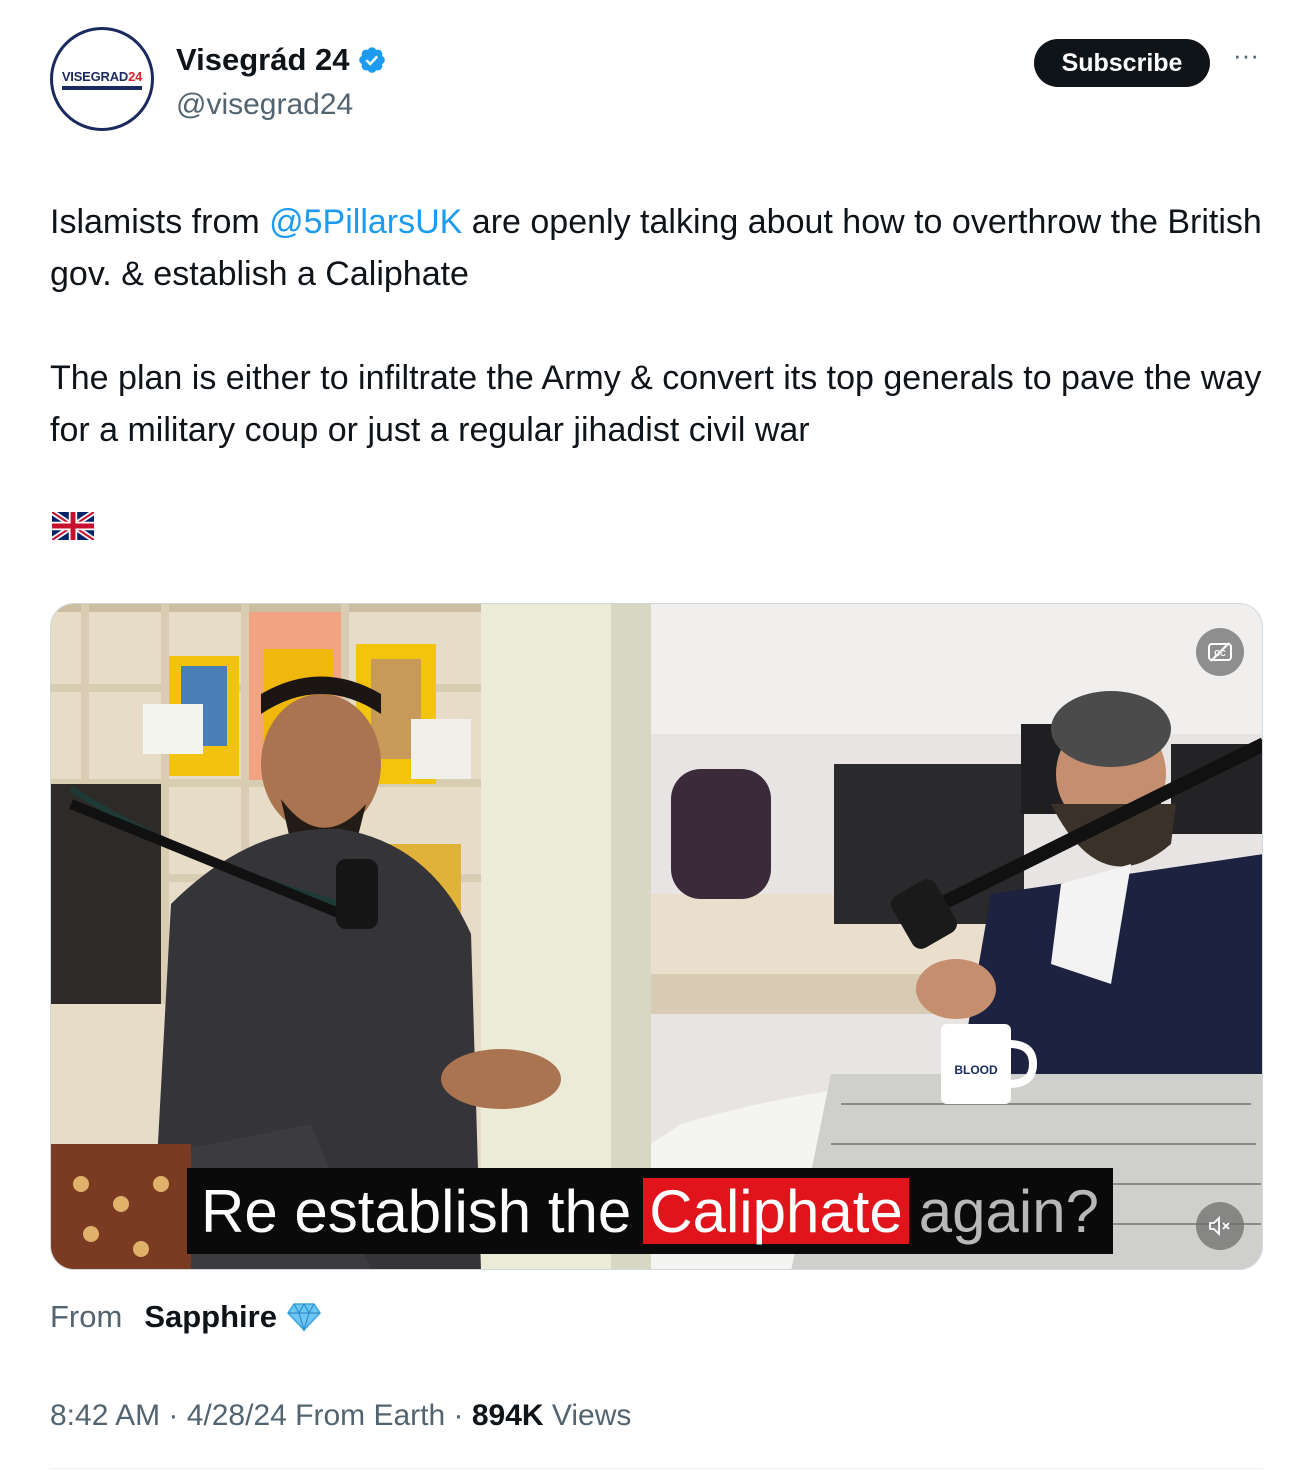 This screenshot has width=1312, height=1471. I want to click on caption-text: Re establish the, so click(416, 1211).